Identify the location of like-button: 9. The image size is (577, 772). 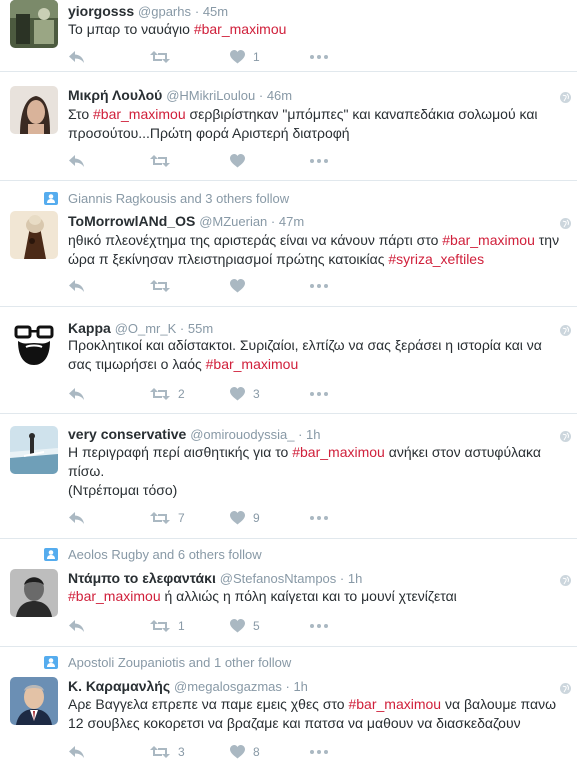
(245, 518).